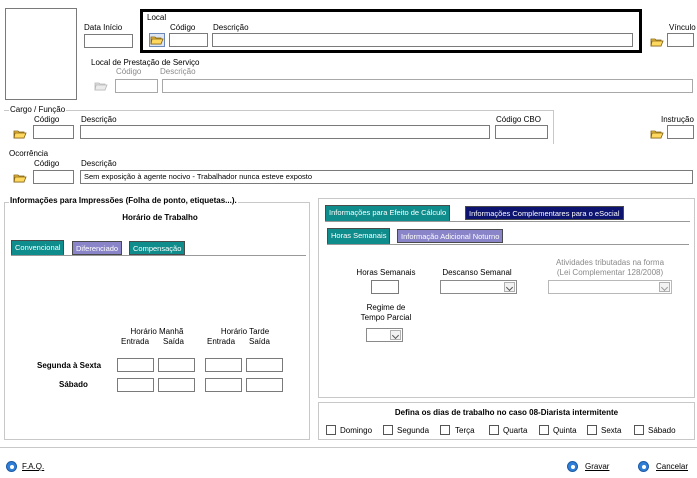 Image resolution: width=697 pixels, height=478 pixels. What do you see at coordinates (507, 221) in the screenshot?
I see `top-tab-underline` at bounding box center [507, 221].